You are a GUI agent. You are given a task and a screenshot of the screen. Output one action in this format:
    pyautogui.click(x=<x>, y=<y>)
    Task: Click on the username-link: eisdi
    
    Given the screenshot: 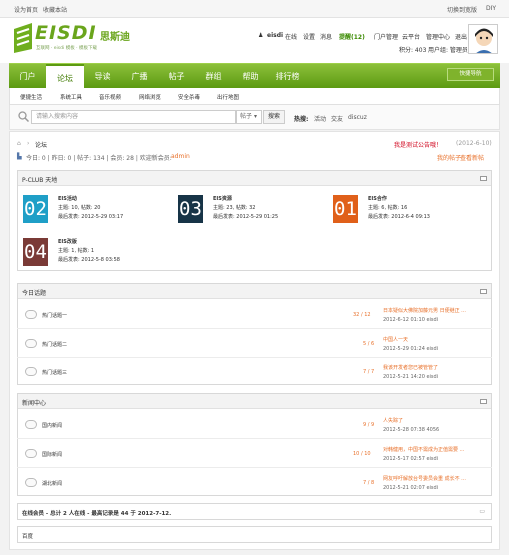 What is the action you would take?
    pyautogui.click(x=275, y=35)
    